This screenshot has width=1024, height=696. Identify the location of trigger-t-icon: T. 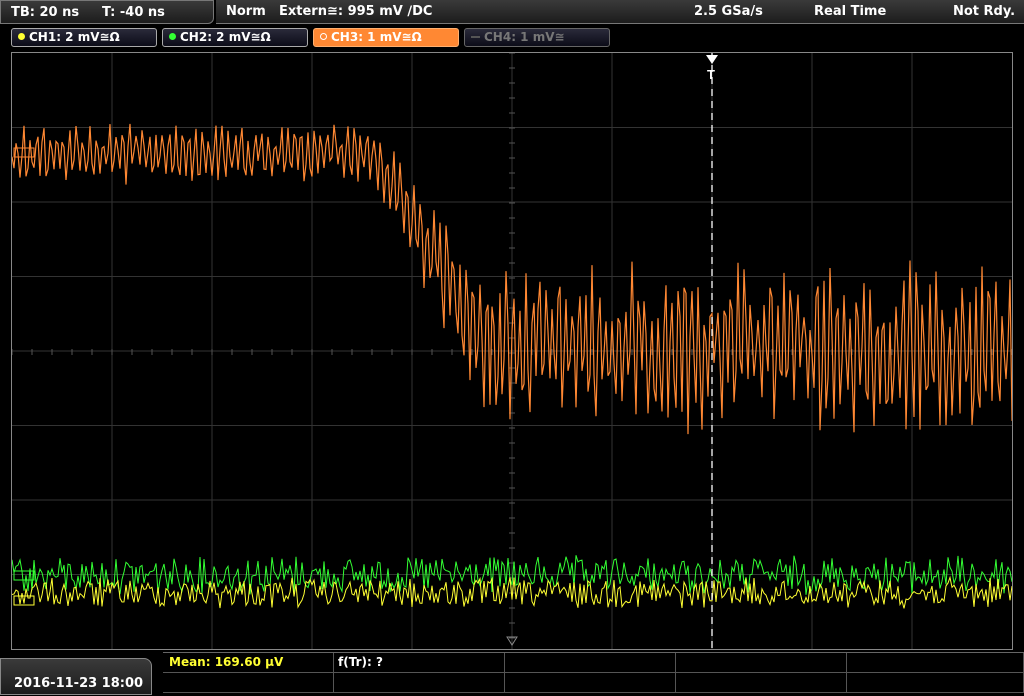
(711, 74).